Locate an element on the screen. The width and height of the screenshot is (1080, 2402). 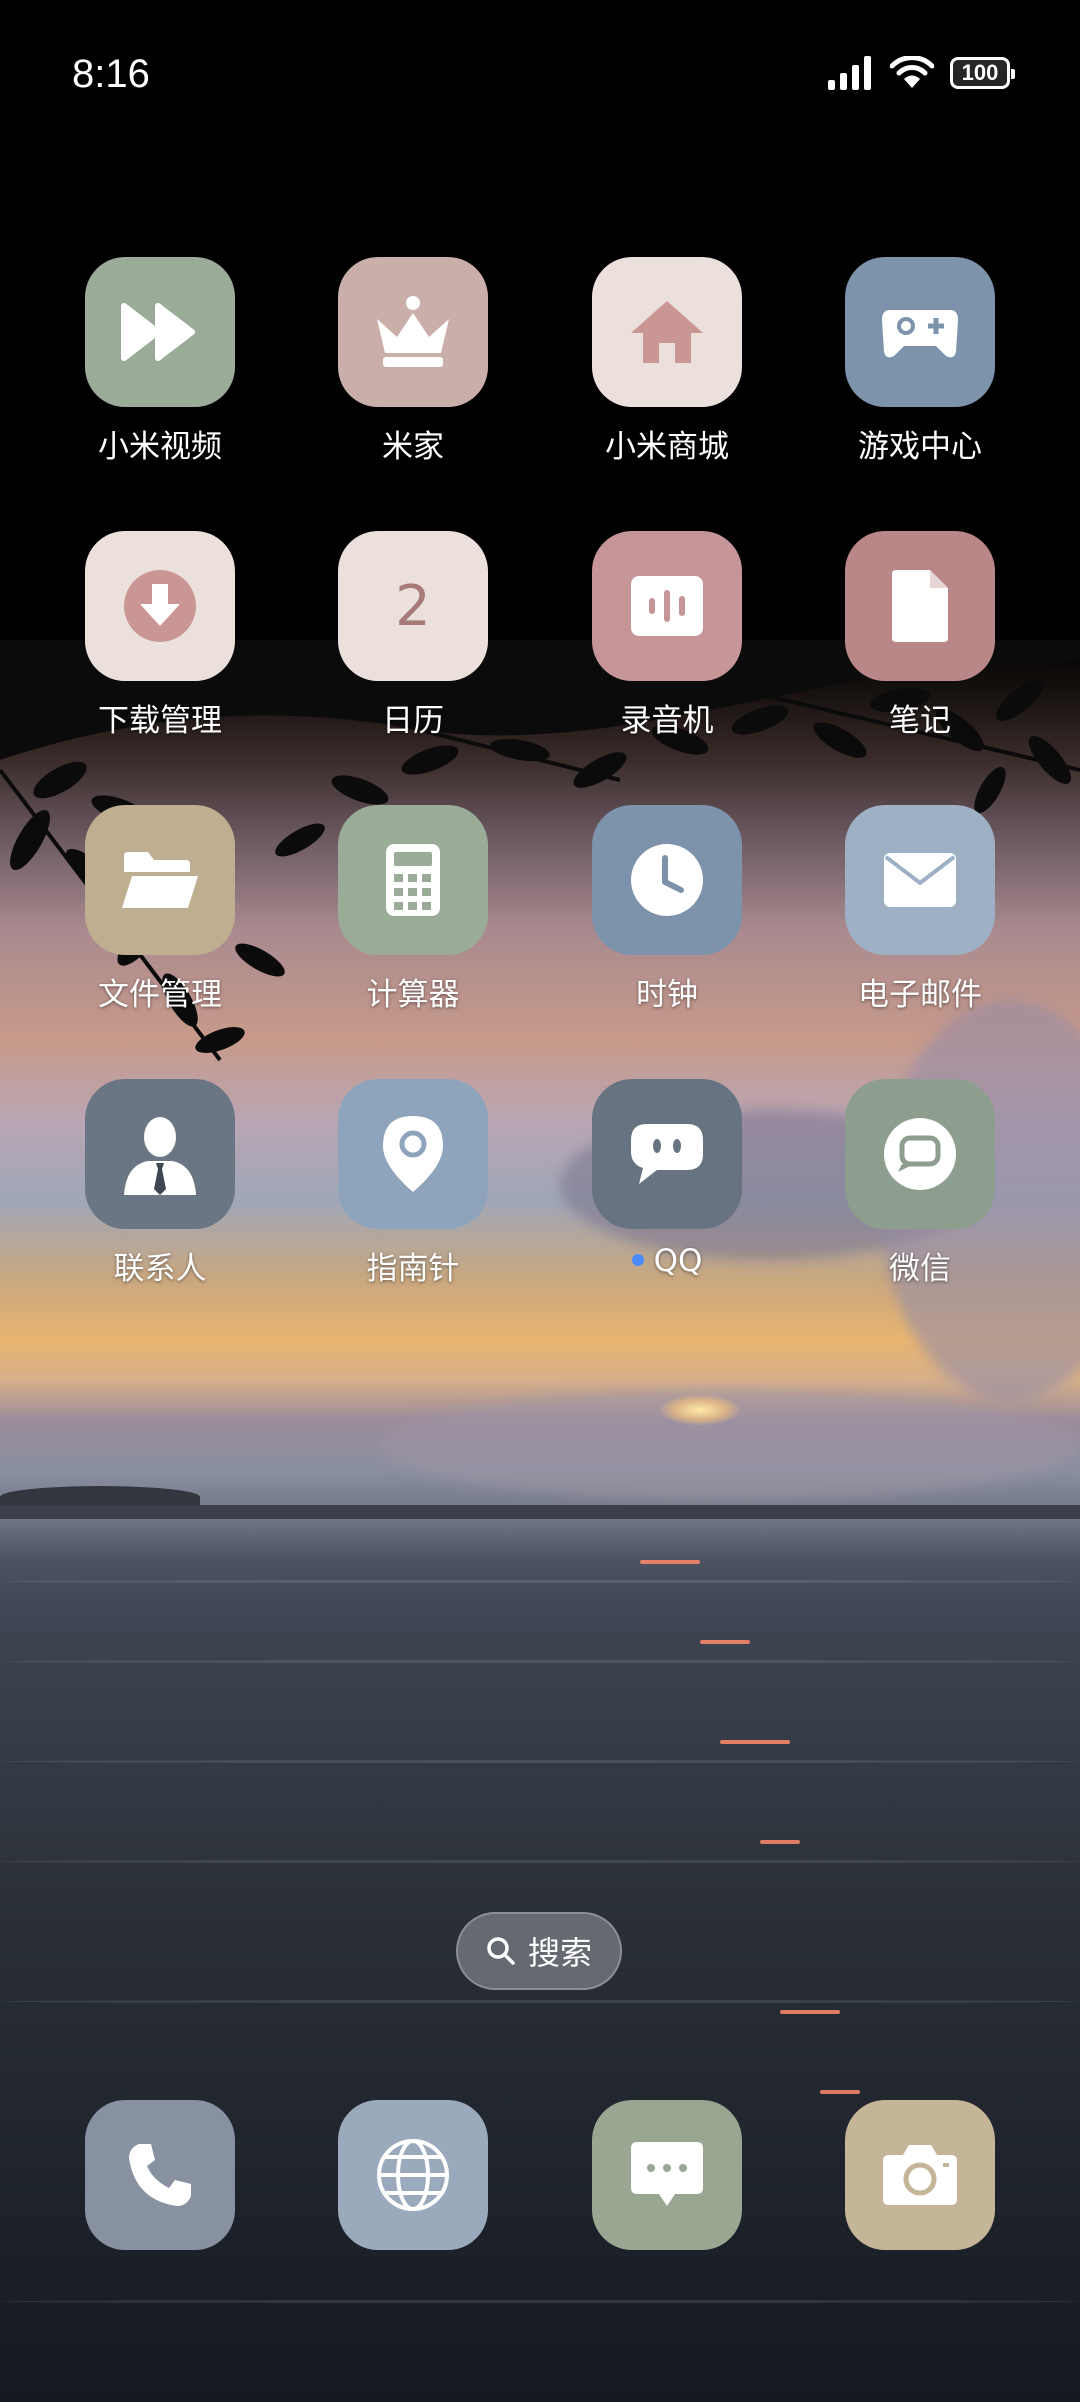
app-clock: 时钟 is located at coordinates (667, 909).